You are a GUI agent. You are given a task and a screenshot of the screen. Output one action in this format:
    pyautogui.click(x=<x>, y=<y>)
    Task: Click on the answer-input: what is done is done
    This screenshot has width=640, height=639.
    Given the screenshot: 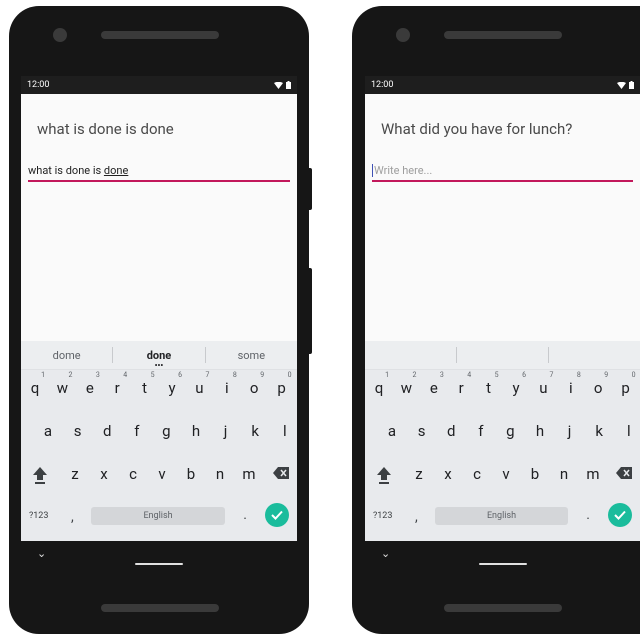 What is the action you would take?
    pyautogui.click(x=159, y=171)
    